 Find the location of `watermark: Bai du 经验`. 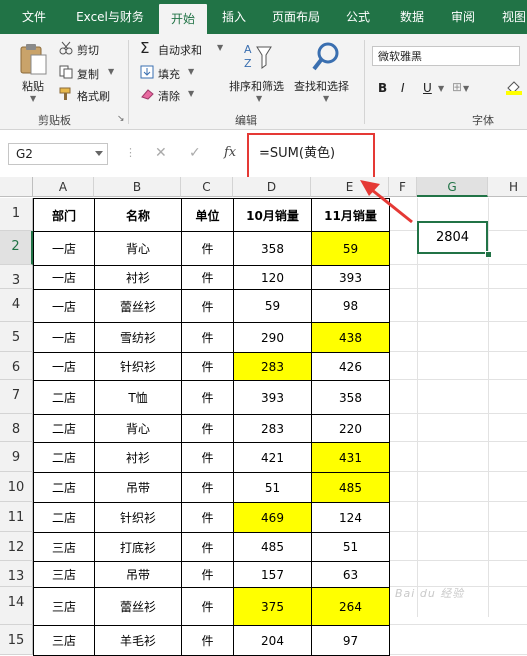

watermark: Bai du 经验 is located at coordinates (430, 593).